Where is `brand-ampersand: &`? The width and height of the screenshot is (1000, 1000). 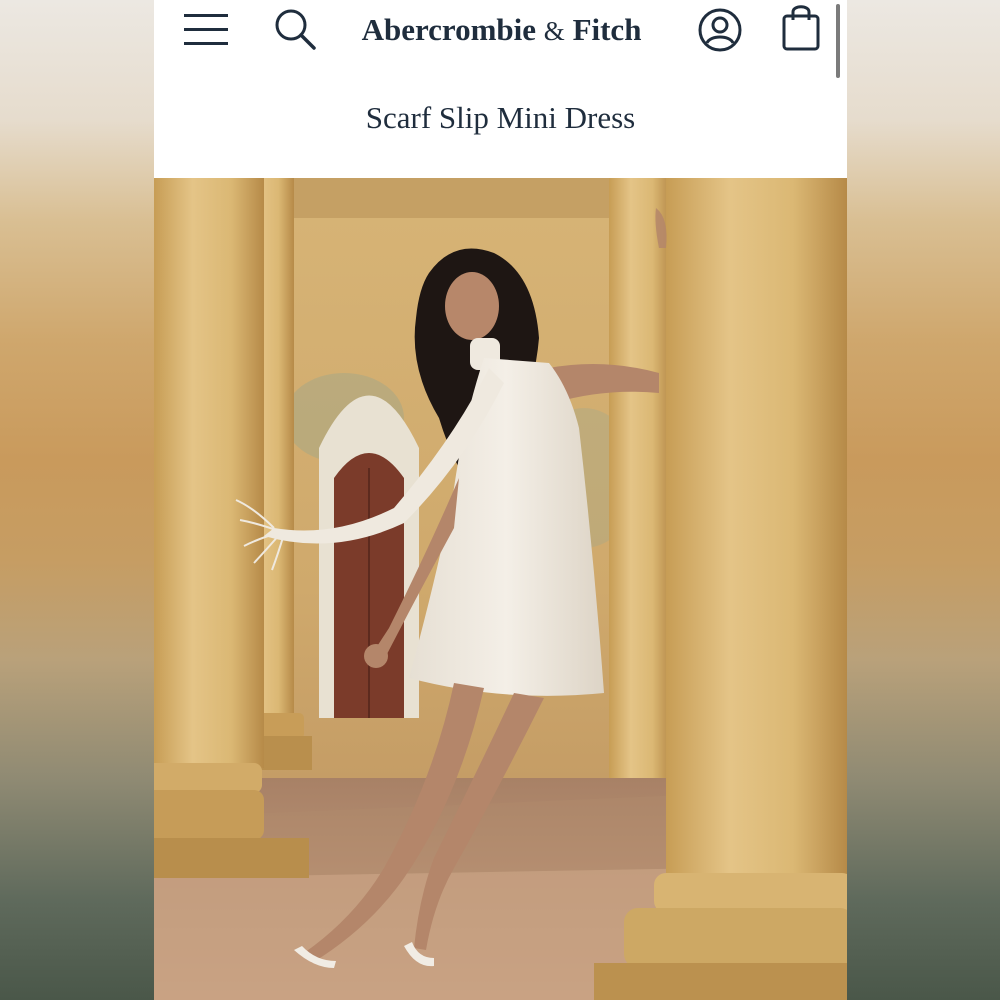
brand-ampersand: & is located at coordinates (554, 31).